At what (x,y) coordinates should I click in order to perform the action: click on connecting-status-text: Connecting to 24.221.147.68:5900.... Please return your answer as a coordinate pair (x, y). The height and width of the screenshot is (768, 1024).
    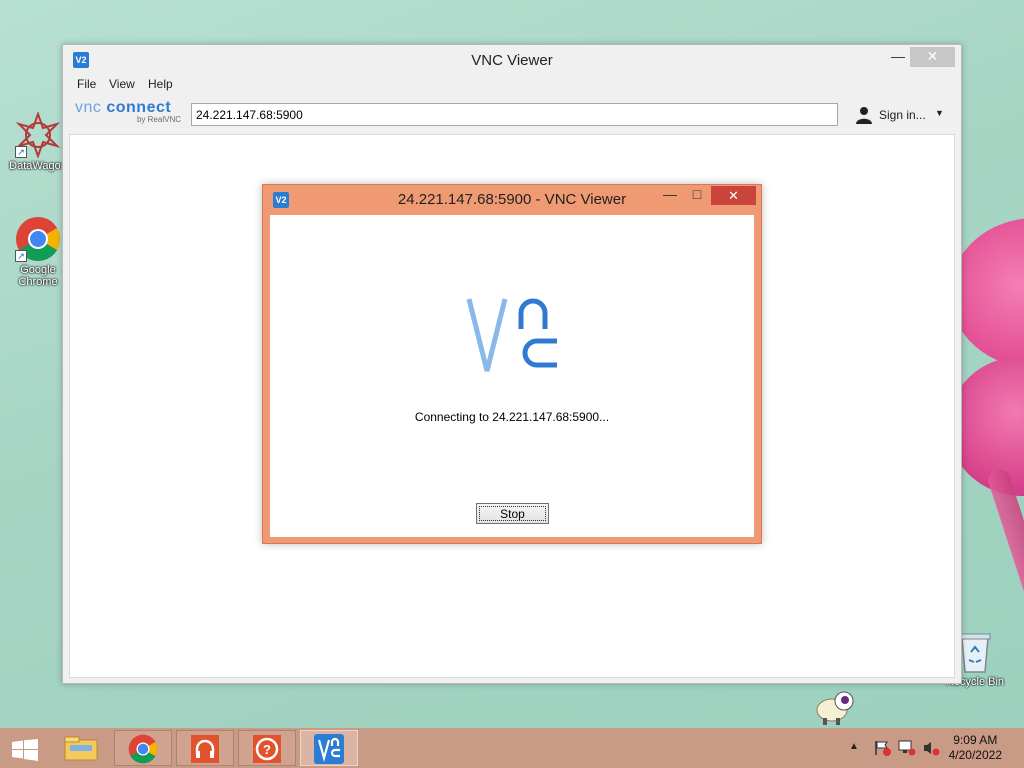
    Looking at the image, I should click on (512, 417).